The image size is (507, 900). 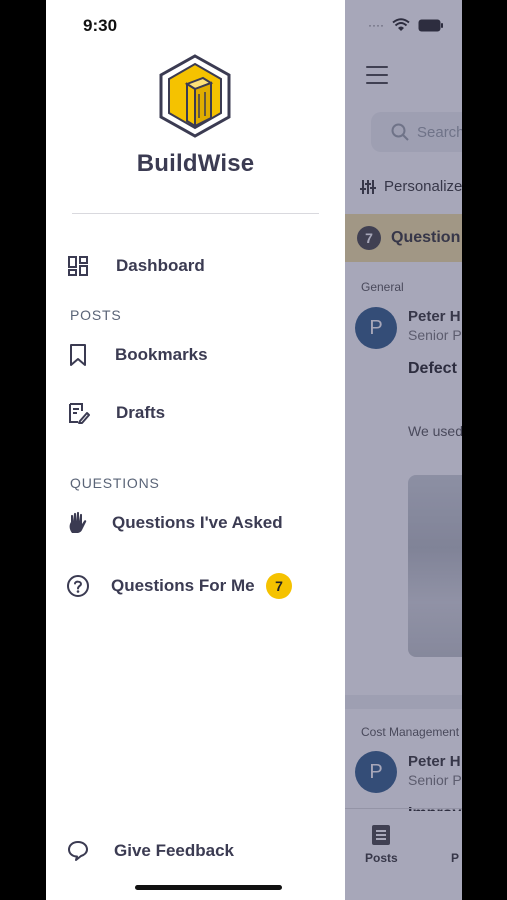 I want to click on drawer-item-give-feedback: Give Feedback, so click(x=195, y=851).